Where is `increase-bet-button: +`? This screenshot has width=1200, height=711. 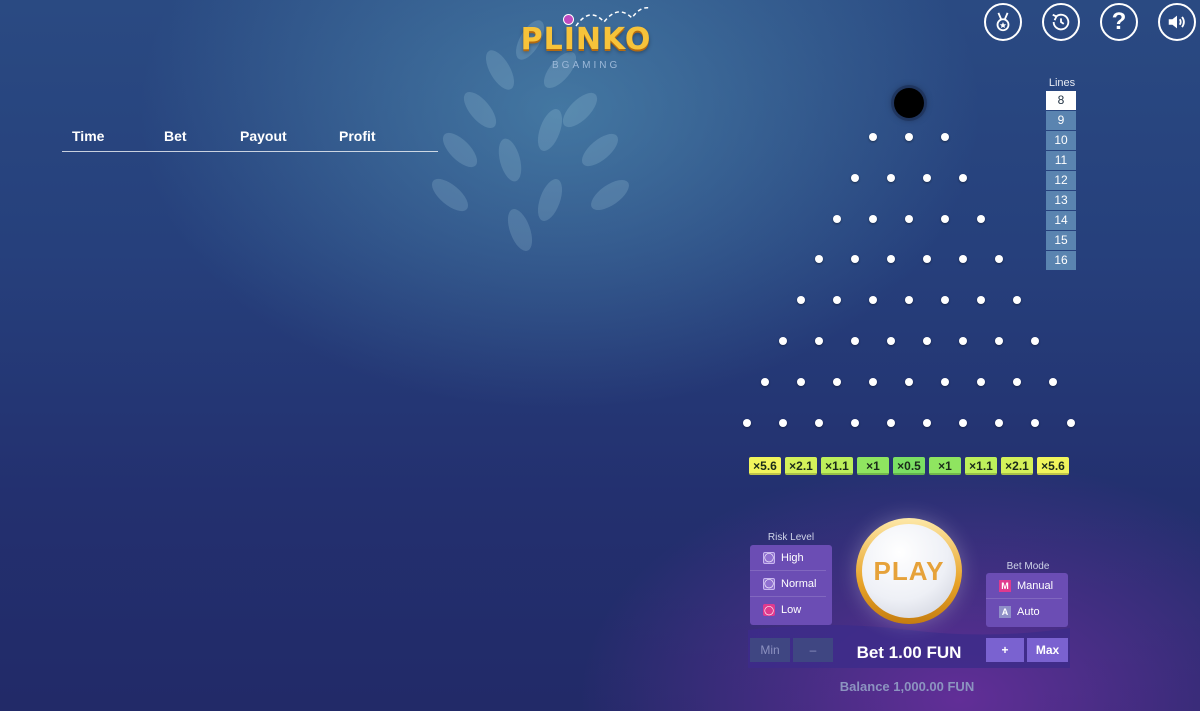
increase-bet-button: + is located at coordinates (1005, 650).